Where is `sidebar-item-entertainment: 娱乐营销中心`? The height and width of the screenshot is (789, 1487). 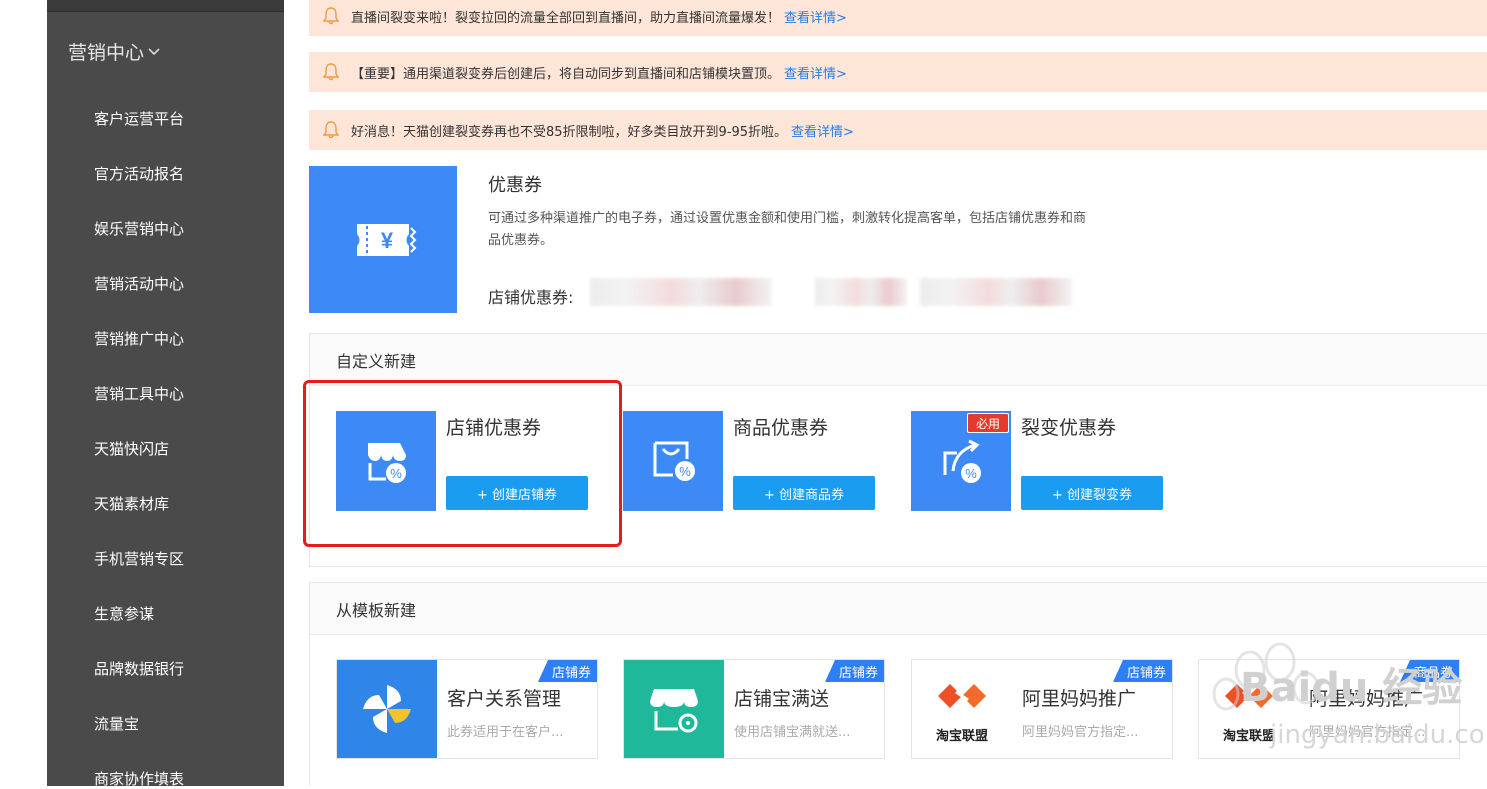 sidebar-item-entertainment: 娱乐营销中心 is located at coordinates (139, 228).